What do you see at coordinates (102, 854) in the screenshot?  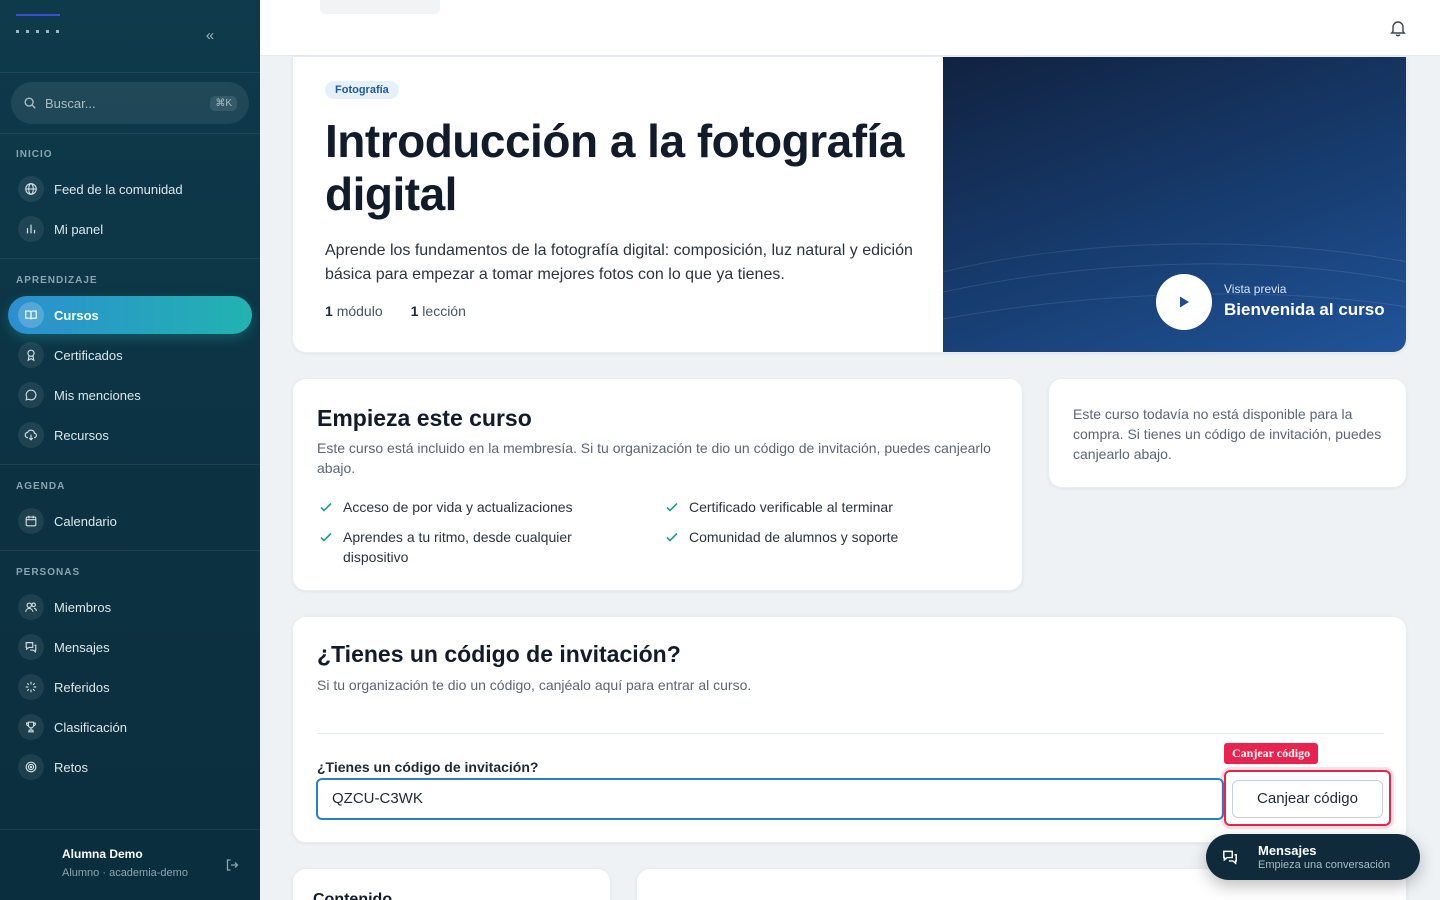 I see `user-name: Alumna Demo` at bounding box center [102, 854].